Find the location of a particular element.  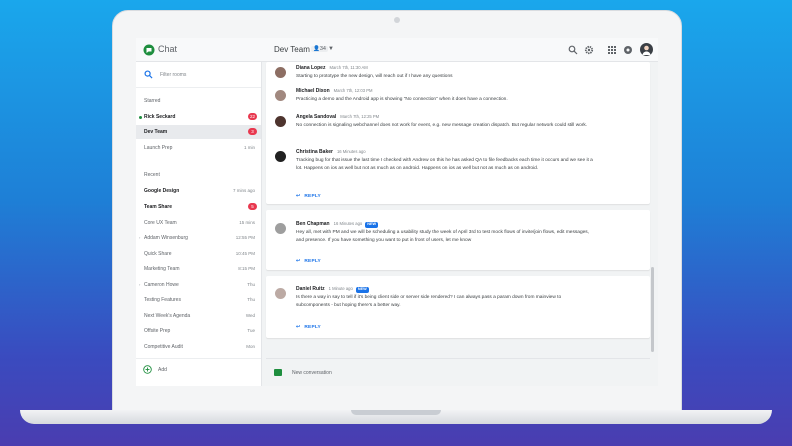

sidebar-item-label: Team Share is located at coordinates (158, 207).